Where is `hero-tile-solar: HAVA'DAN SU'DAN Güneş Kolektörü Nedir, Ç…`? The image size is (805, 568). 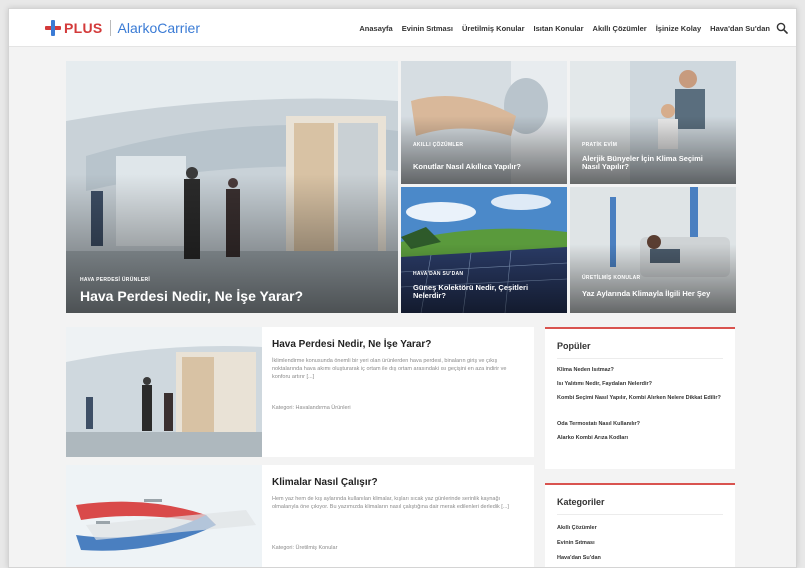 hero-tile-solar: HAVA'DAN SU'DAN Güneş Kolektörü Nedir, Ç… is located at coordinates (484, 250).